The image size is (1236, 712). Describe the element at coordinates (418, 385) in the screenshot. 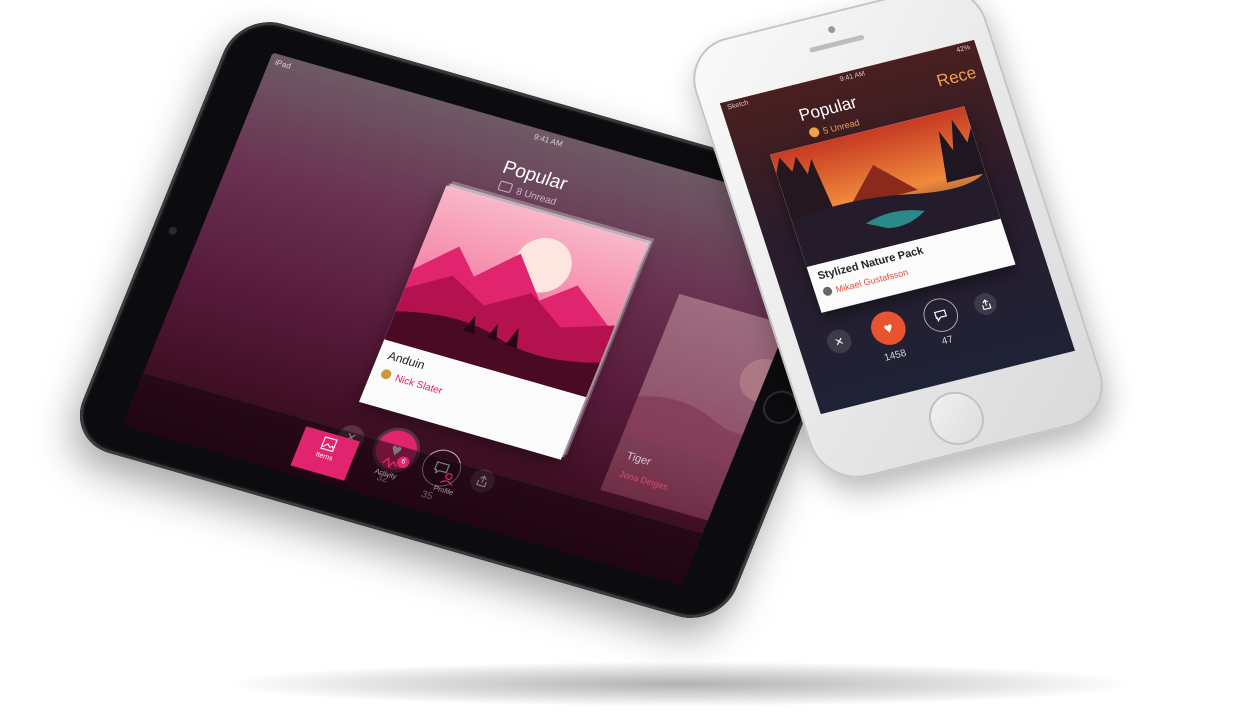

I see `author-name: Nick Slater` at that location.